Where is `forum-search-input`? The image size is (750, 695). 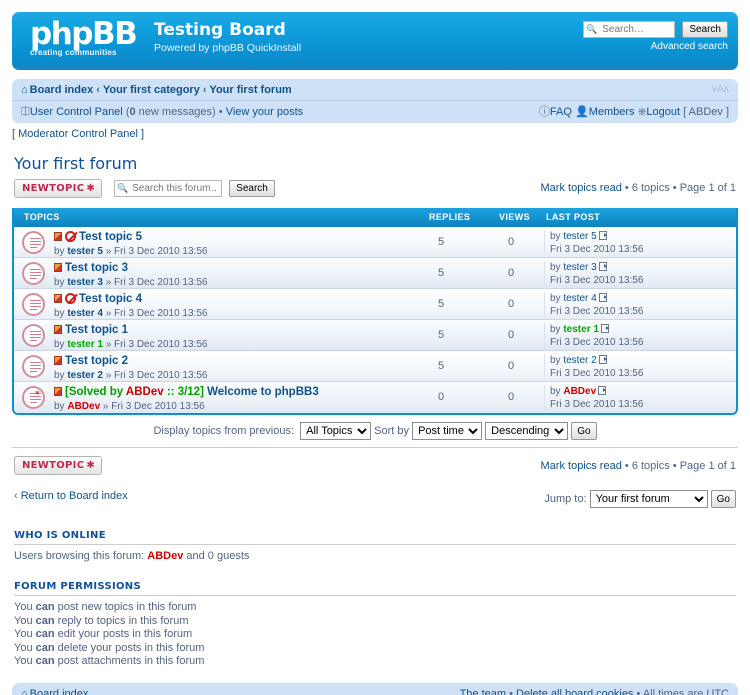
forum-search-input is located at coordinates (175, 188).